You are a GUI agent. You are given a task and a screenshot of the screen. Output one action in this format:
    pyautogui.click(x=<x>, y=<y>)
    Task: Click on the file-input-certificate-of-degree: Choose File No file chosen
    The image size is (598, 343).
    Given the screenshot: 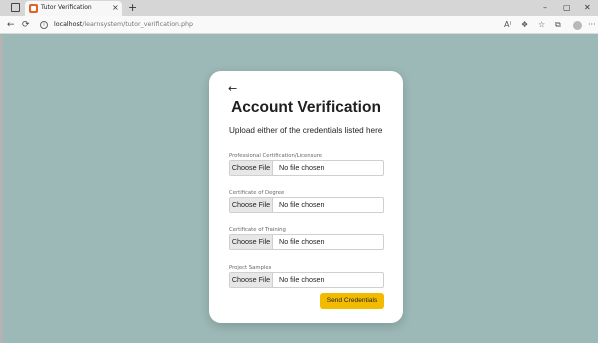 What is the action you would take?
    pyautogui.click(x=306, y=205)
    